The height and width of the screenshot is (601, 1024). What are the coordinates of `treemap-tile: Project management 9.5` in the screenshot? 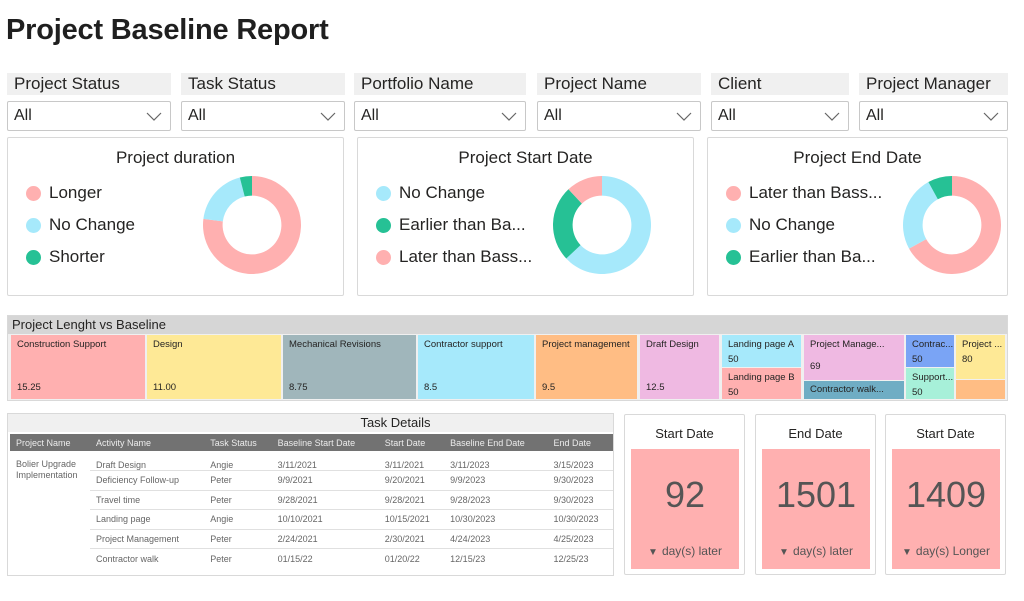 It's located at (586, 367).